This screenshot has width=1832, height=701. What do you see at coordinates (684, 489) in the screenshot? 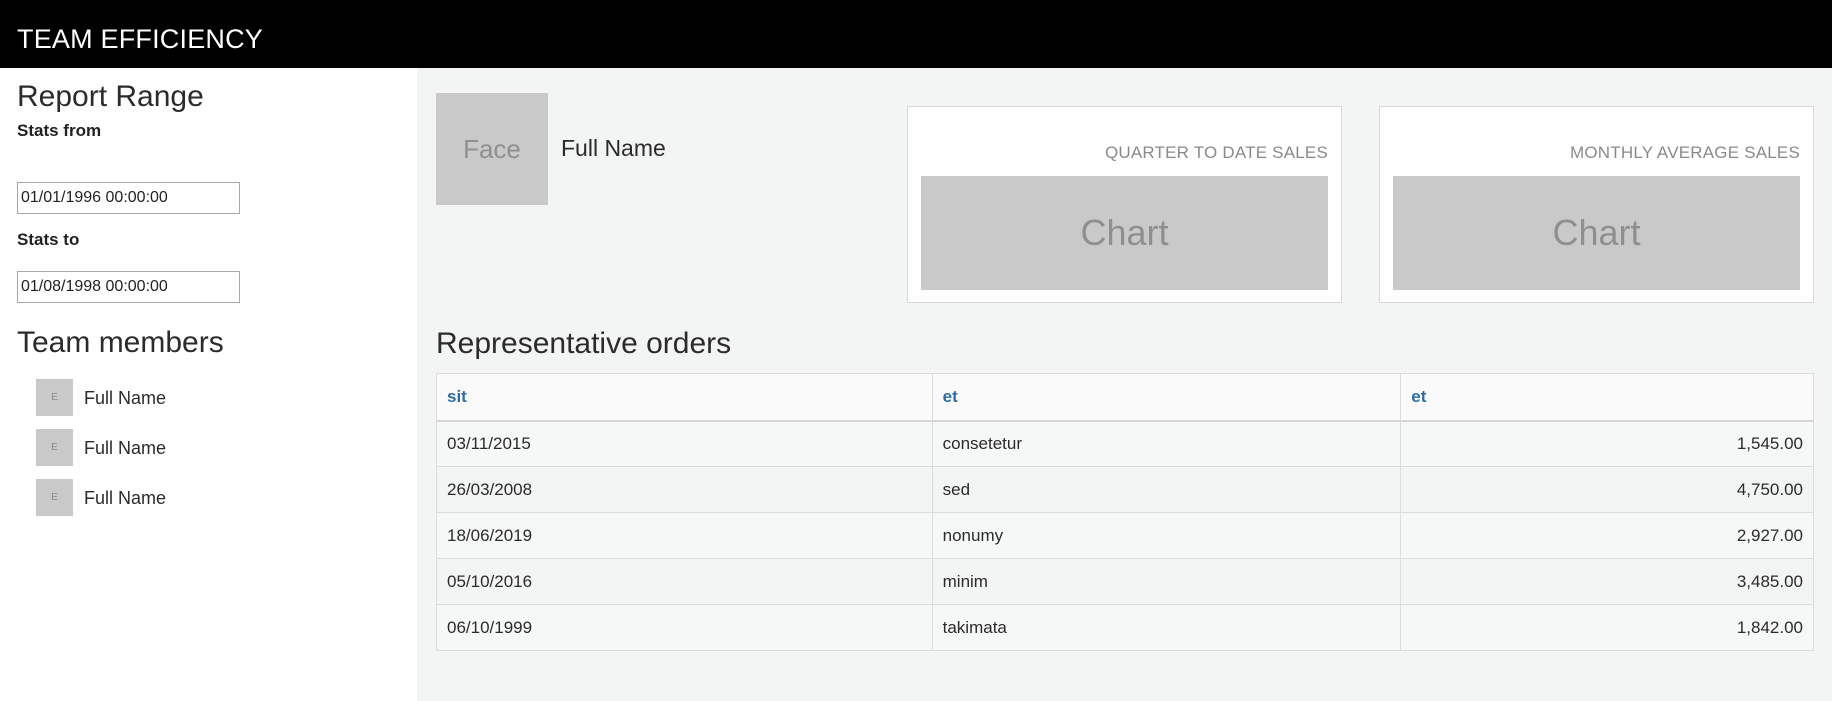
I see `date-cell: 26/03/2008` at bounding box center [684, 489].